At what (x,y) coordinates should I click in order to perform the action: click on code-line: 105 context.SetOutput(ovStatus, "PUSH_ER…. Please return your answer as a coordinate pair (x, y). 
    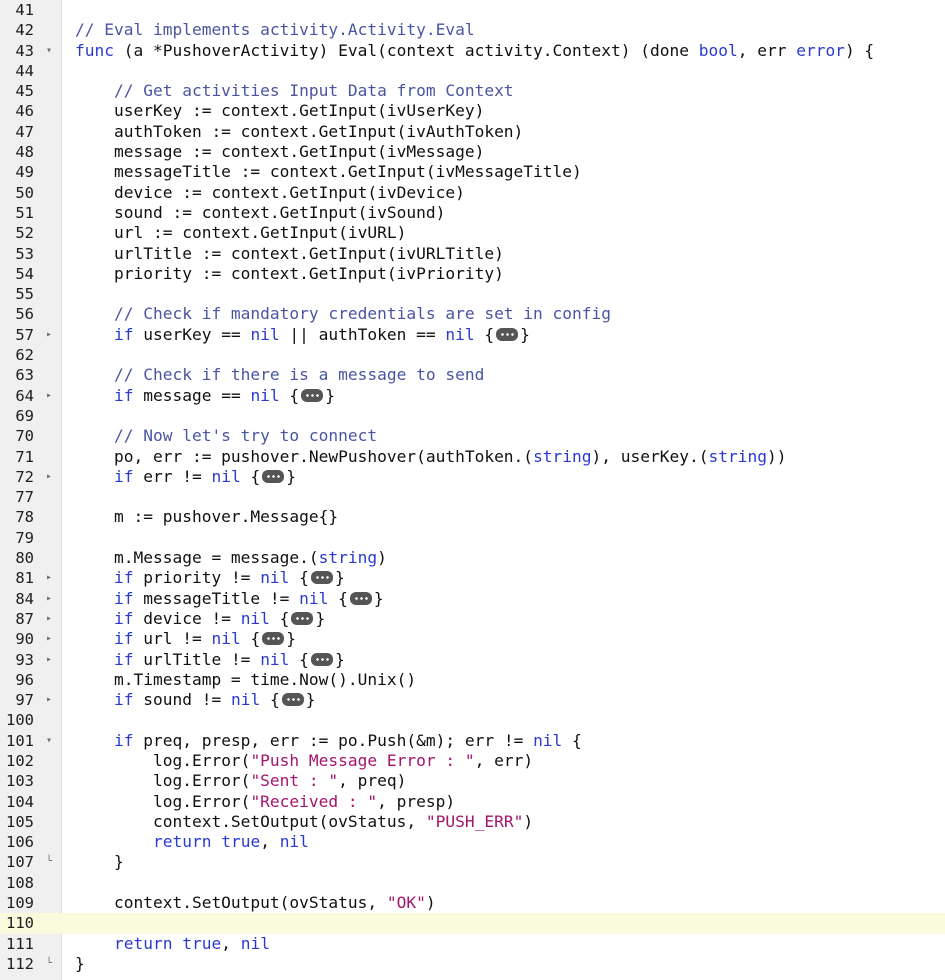
    Looking at the image, I should click on (472, 822).